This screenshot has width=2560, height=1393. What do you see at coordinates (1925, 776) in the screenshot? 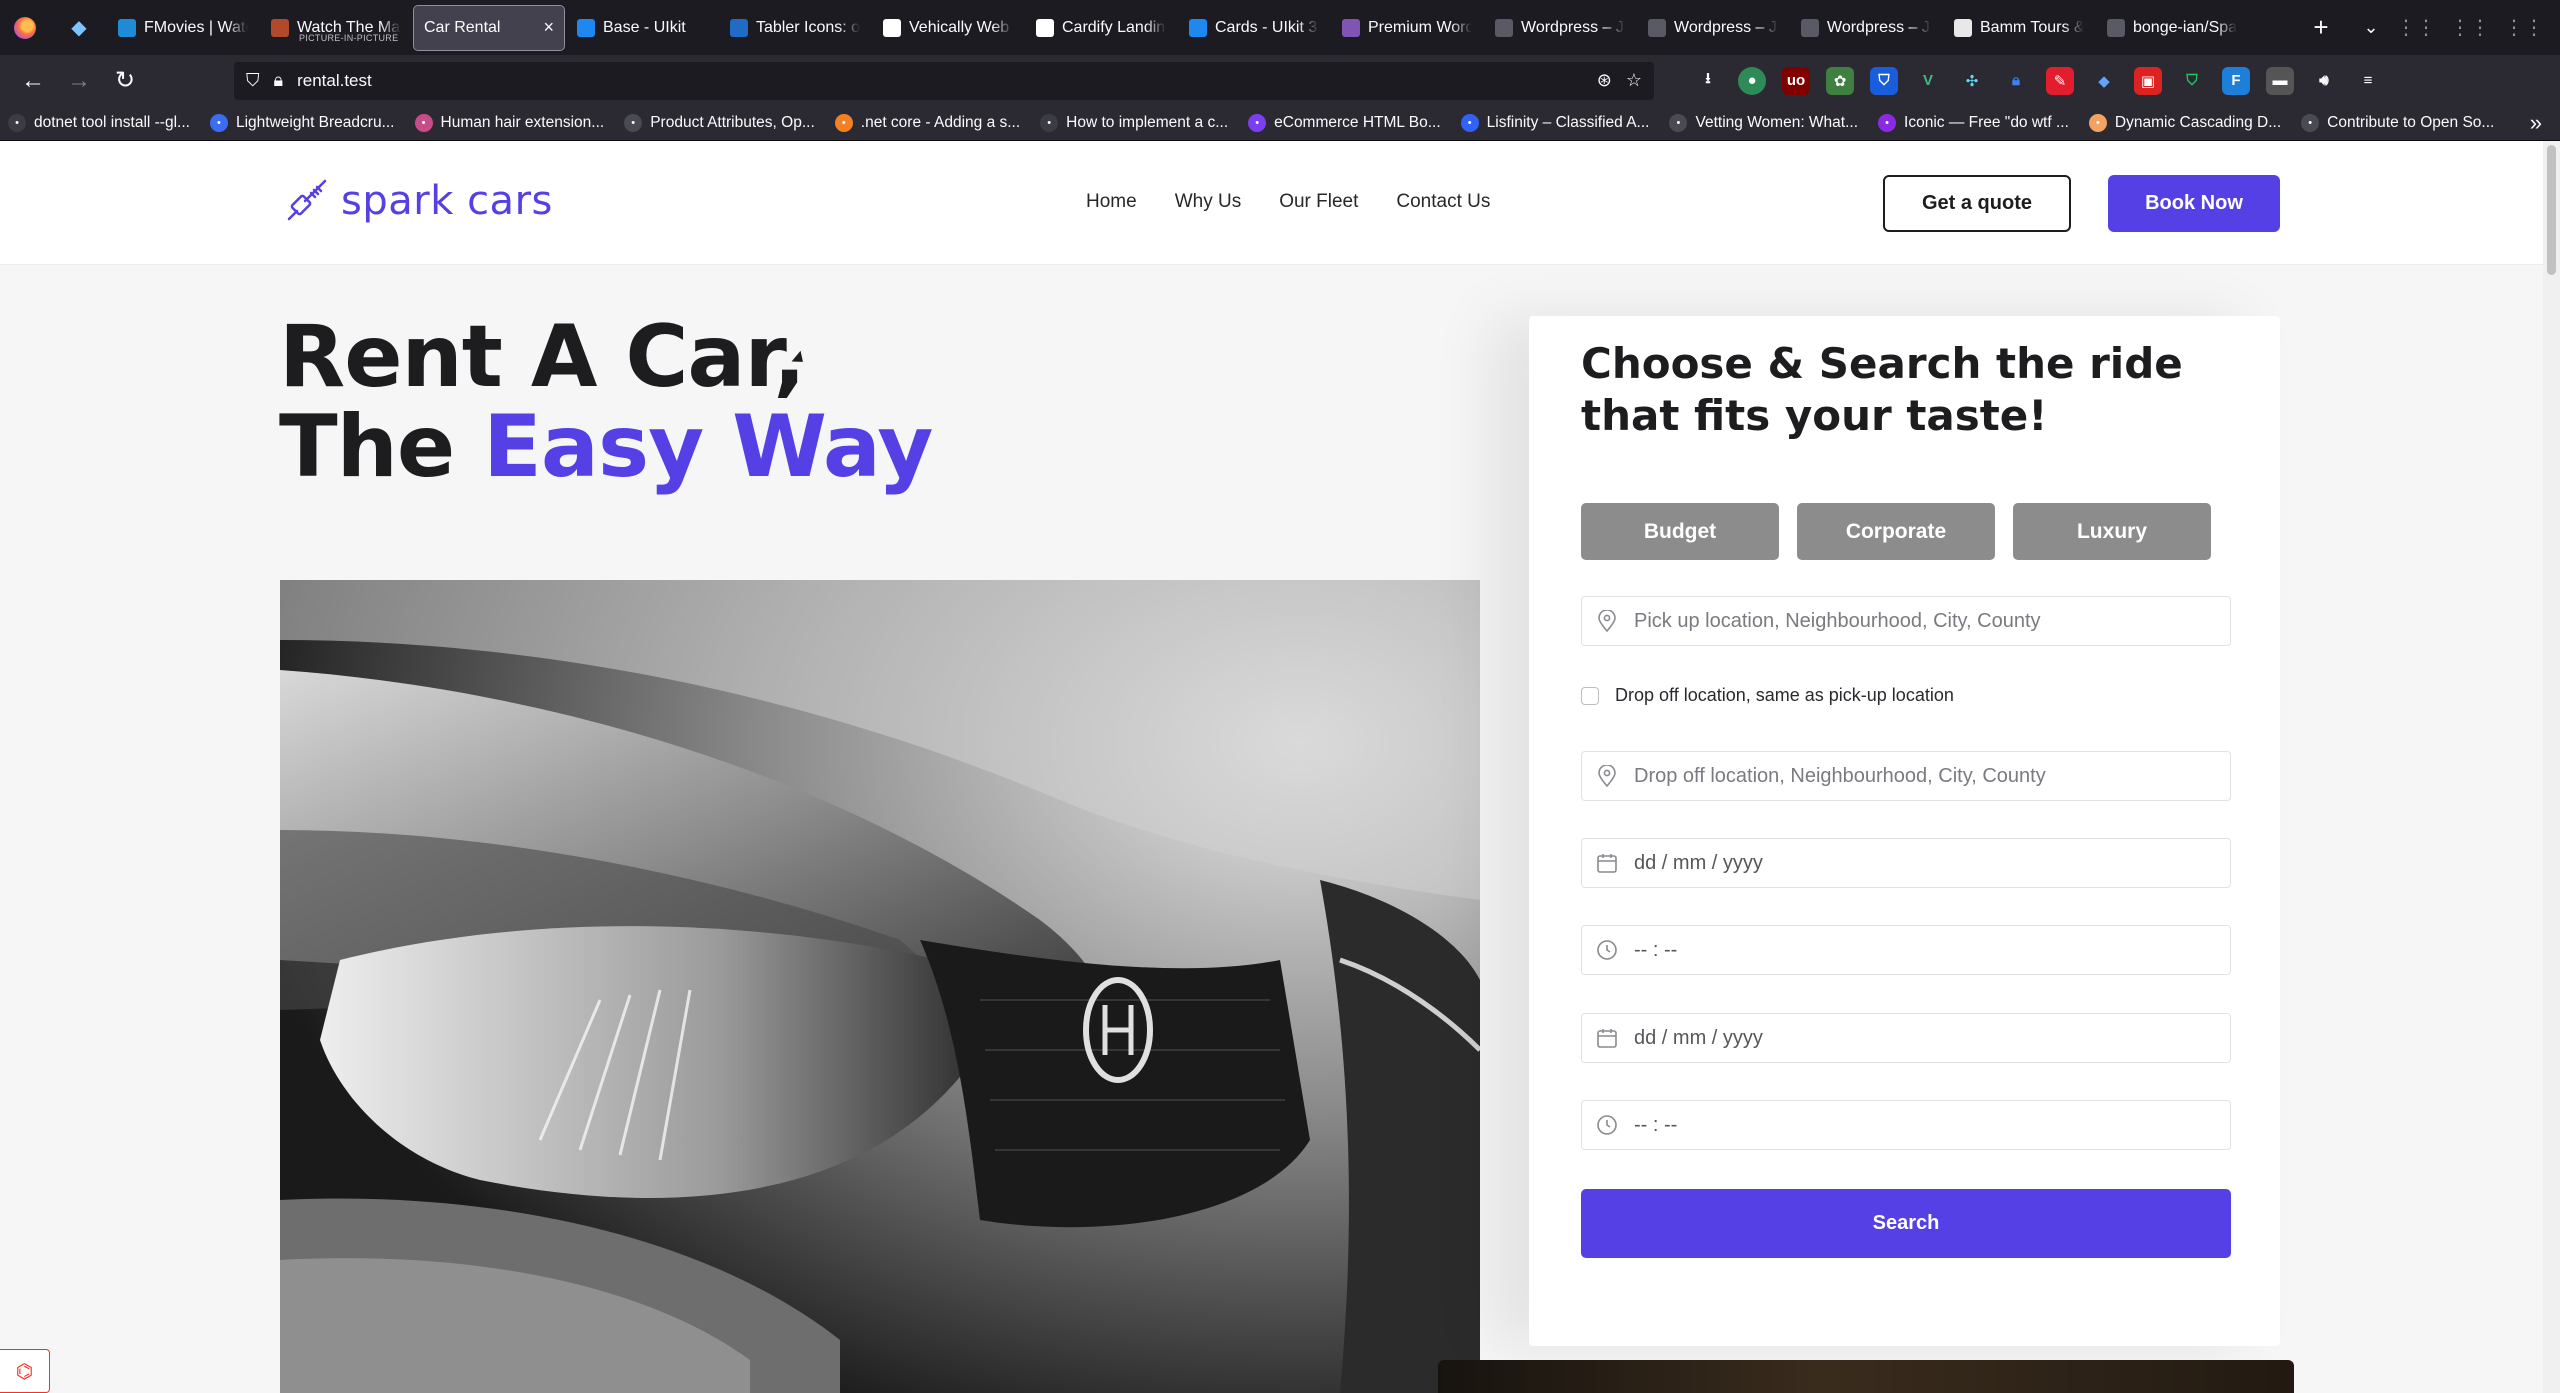
I see `dropoff-location-input` at bounding box center [1925, 776].